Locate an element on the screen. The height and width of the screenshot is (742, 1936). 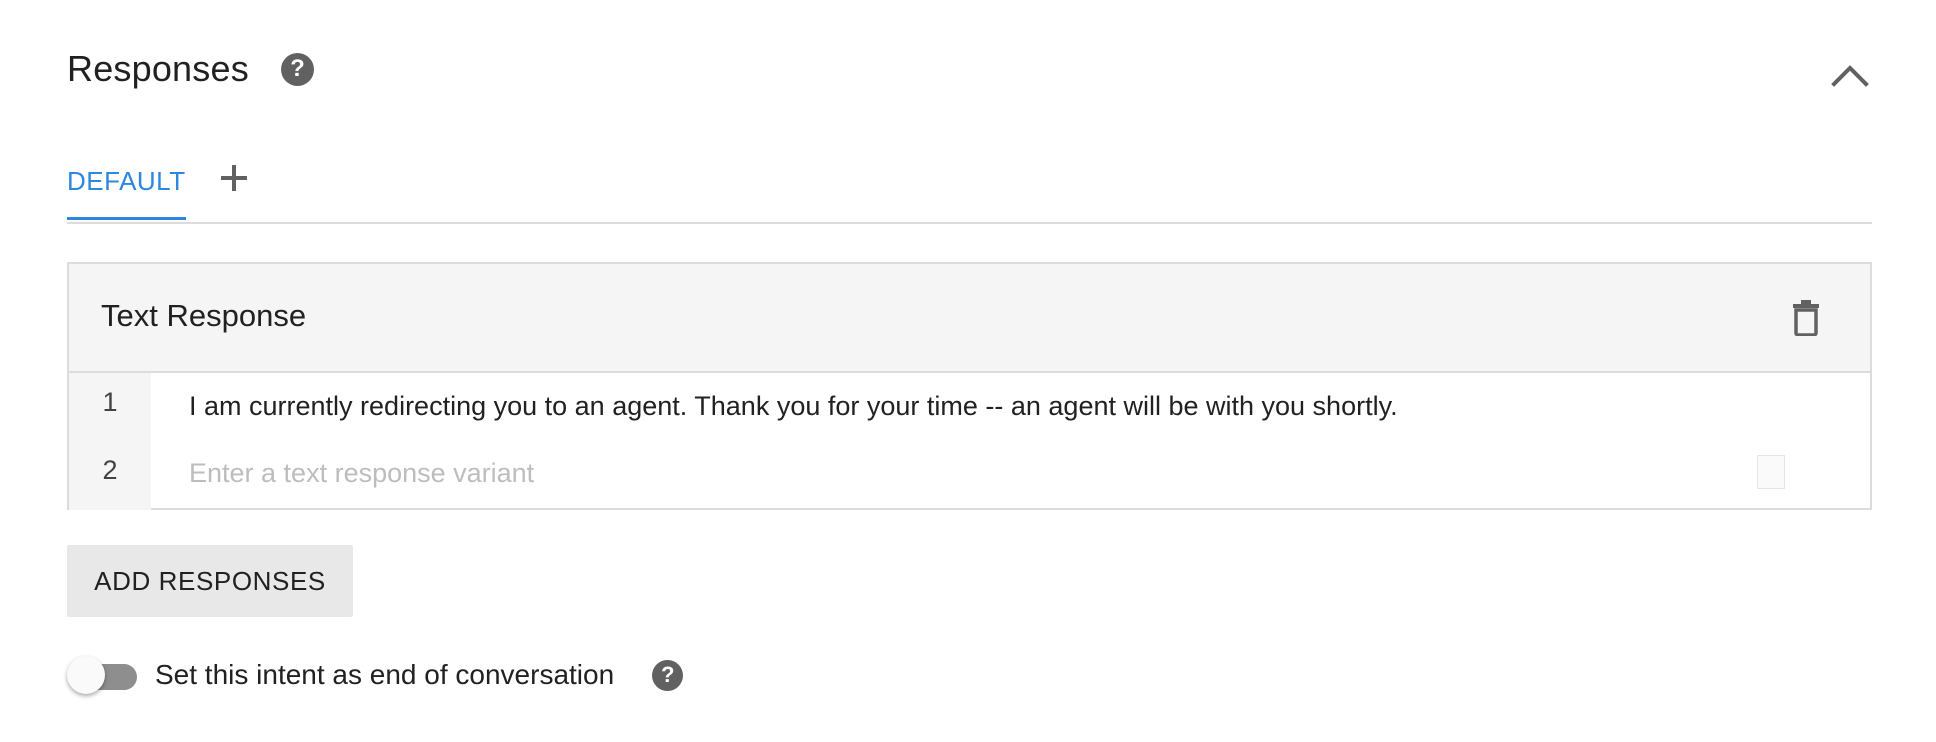
response-tabs: DEFAULT is located at coordinates (969, 187).